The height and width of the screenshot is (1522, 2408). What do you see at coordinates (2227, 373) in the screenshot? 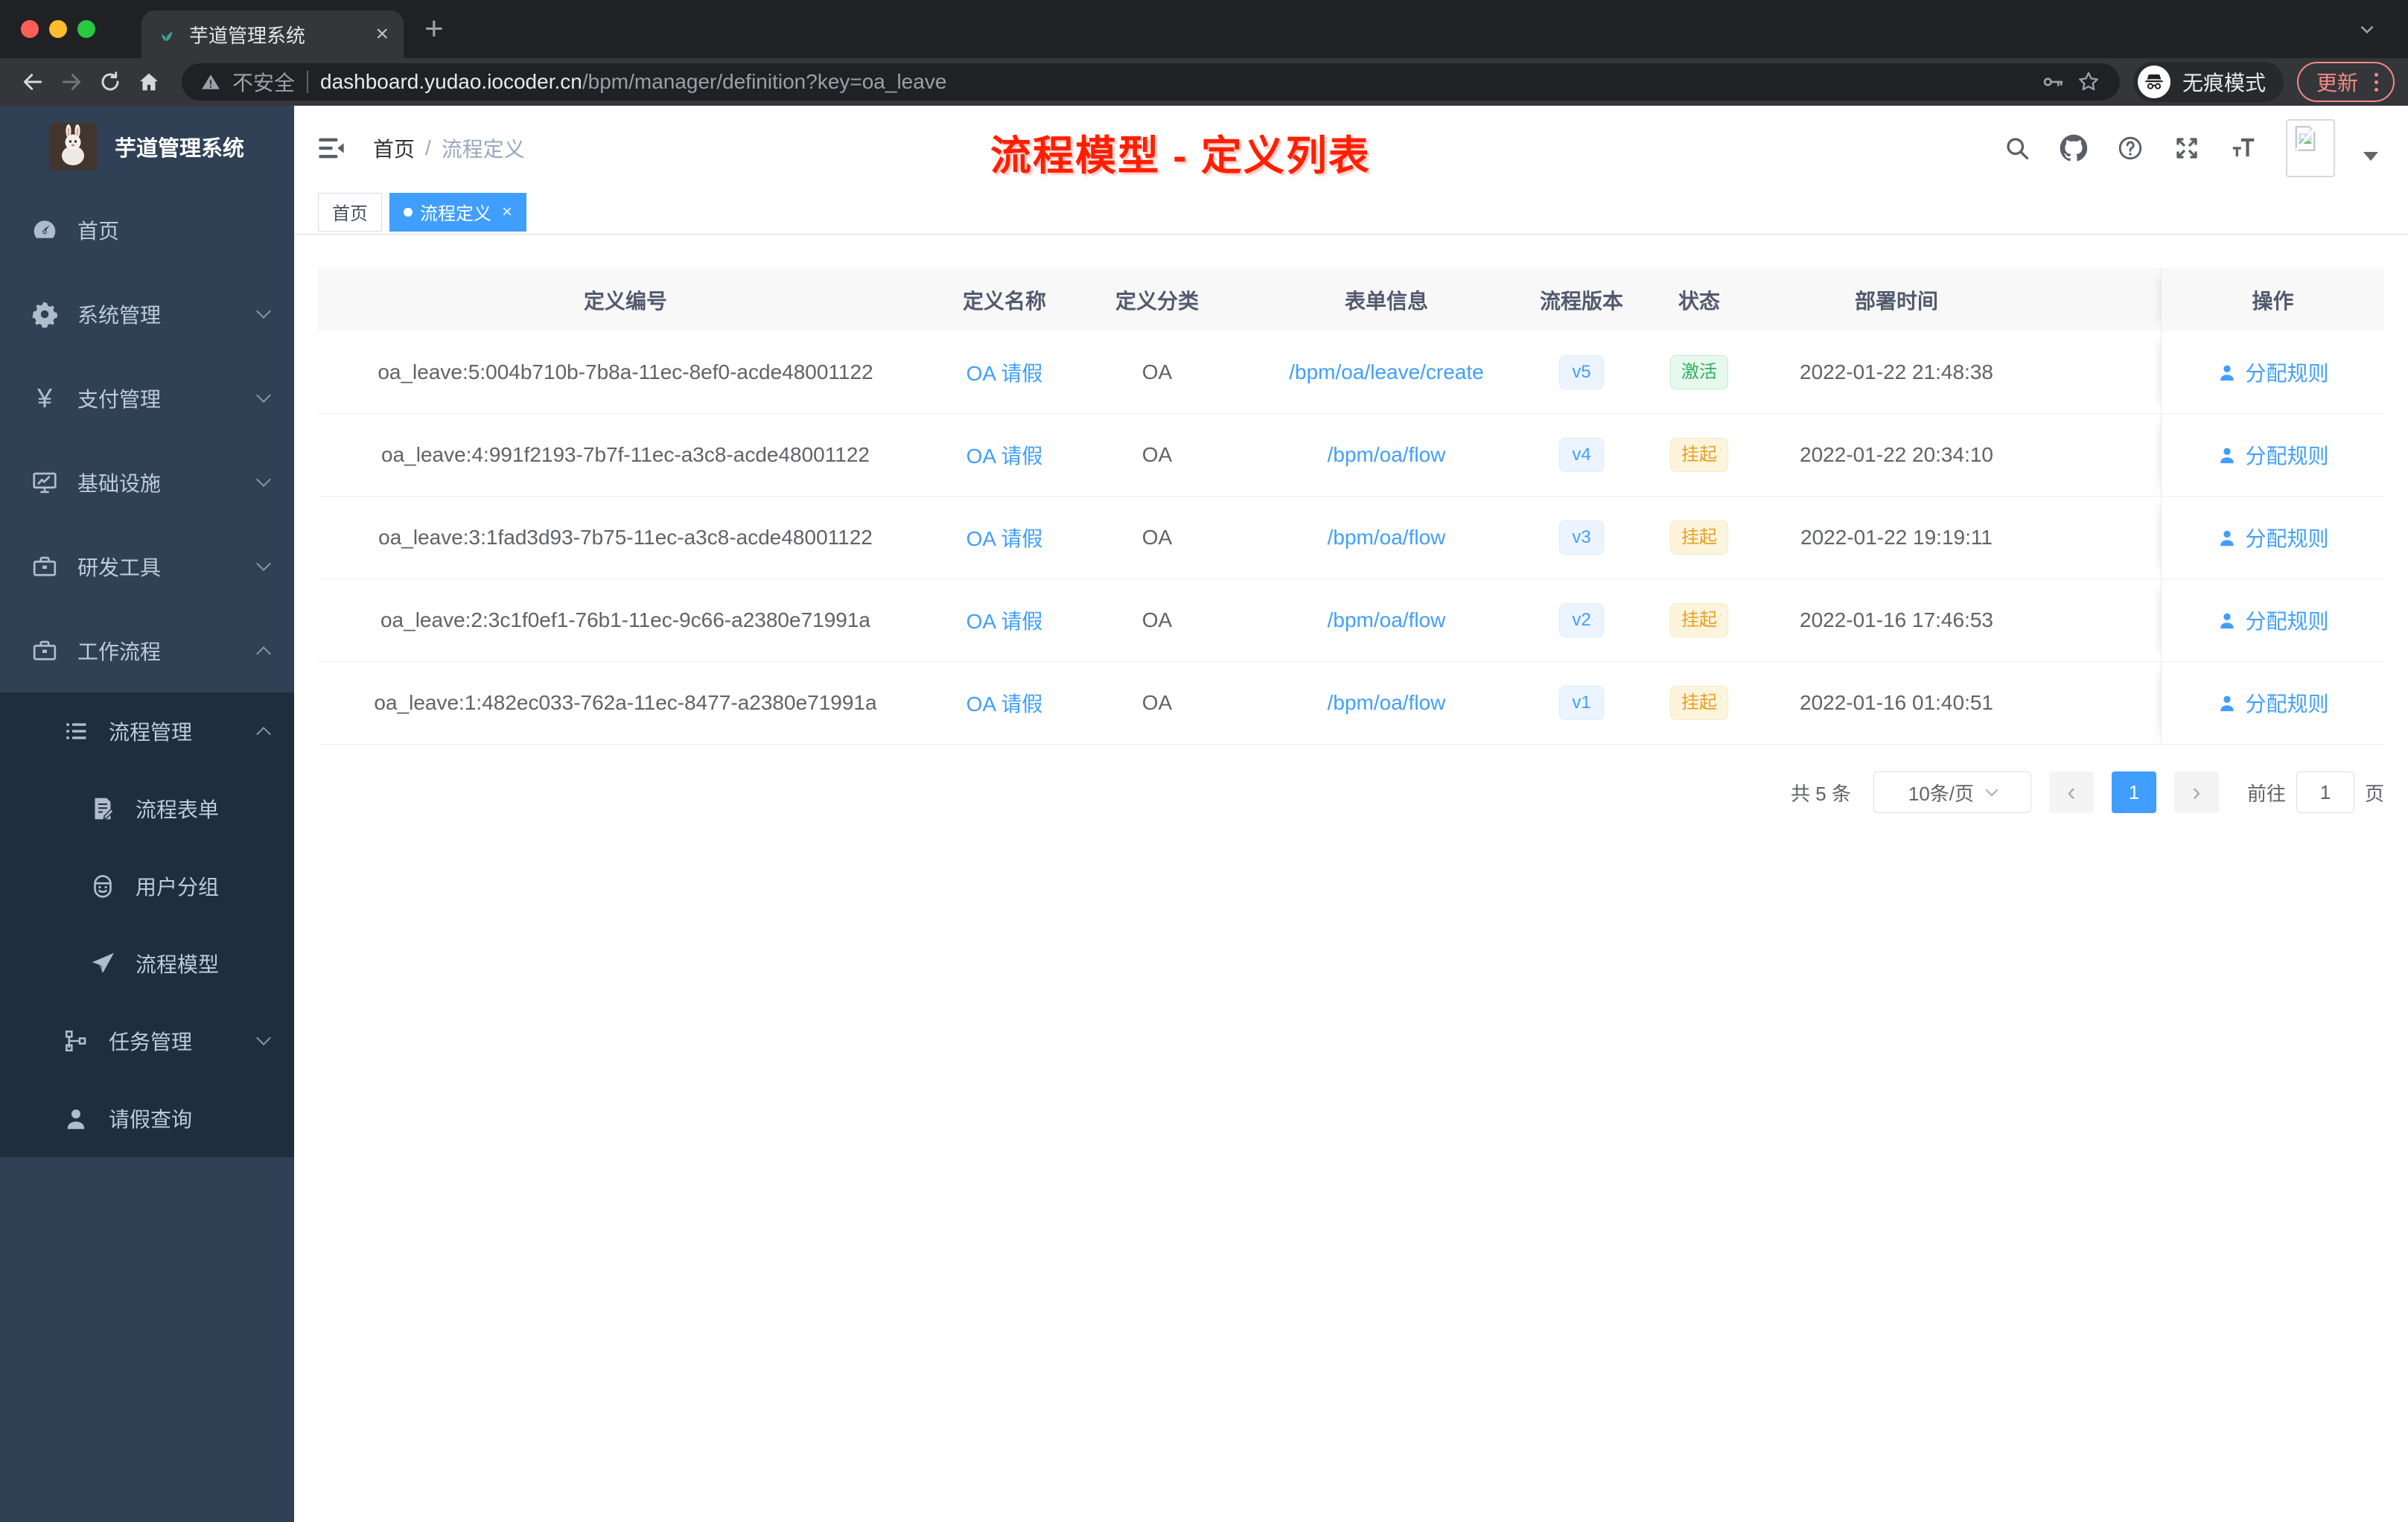
I see `user-icon` at bounding box center [2227, 373].